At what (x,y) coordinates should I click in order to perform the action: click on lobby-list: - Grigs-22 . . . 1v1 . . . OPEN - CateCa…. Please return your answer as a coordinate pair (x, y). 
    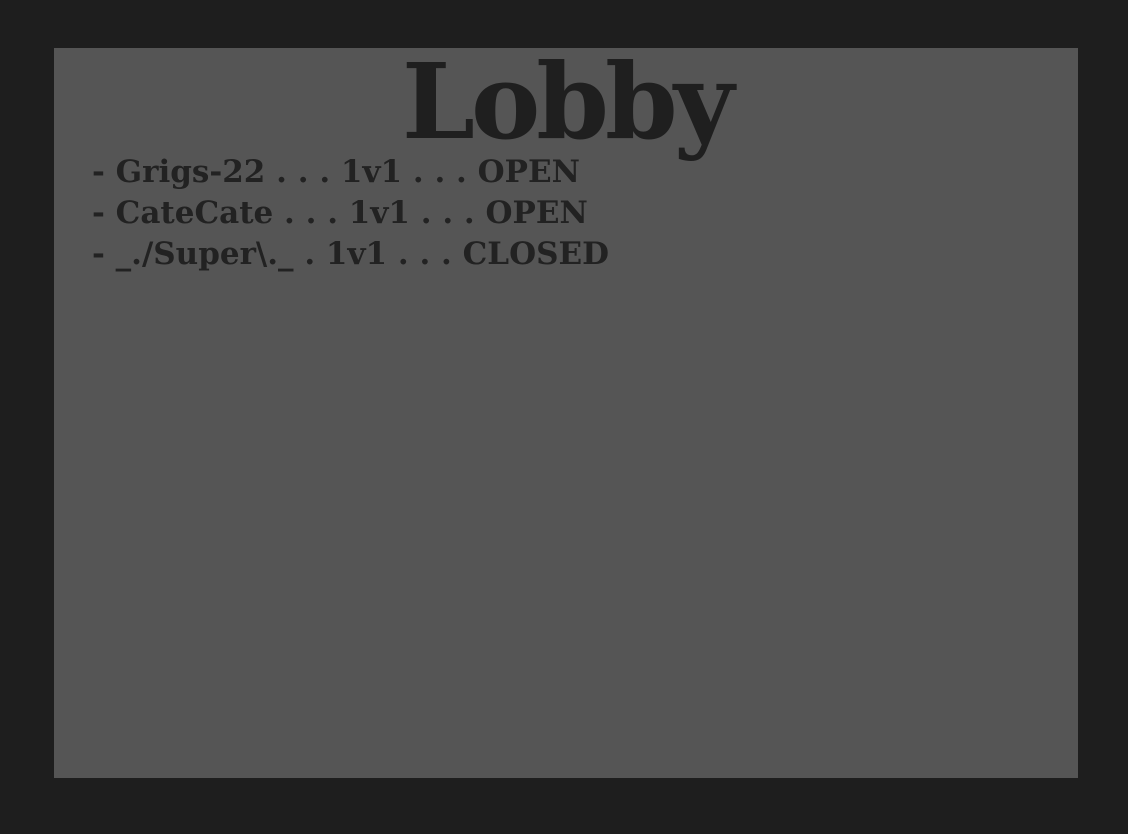
    Looking at the image, I should click on (350, 213).